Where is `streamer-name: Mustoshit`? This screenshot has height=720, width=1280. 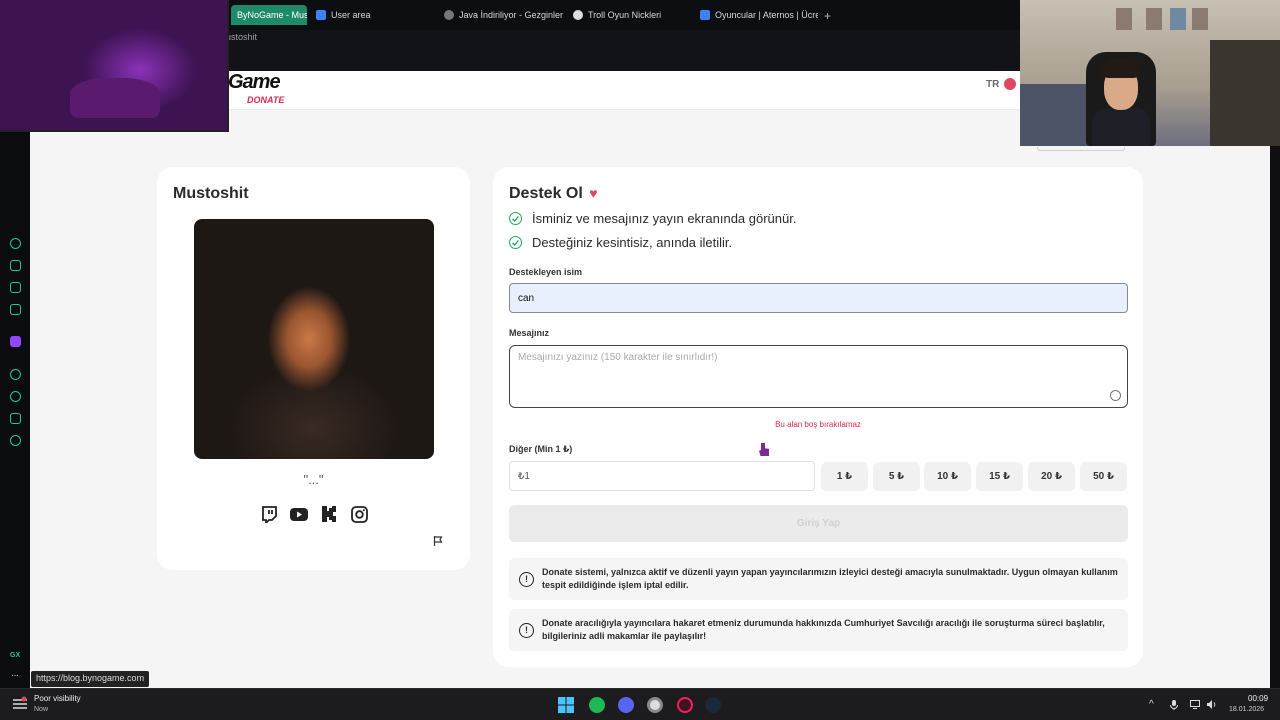 streamer-name: Mustoshit is located at coordinates (211, 193).